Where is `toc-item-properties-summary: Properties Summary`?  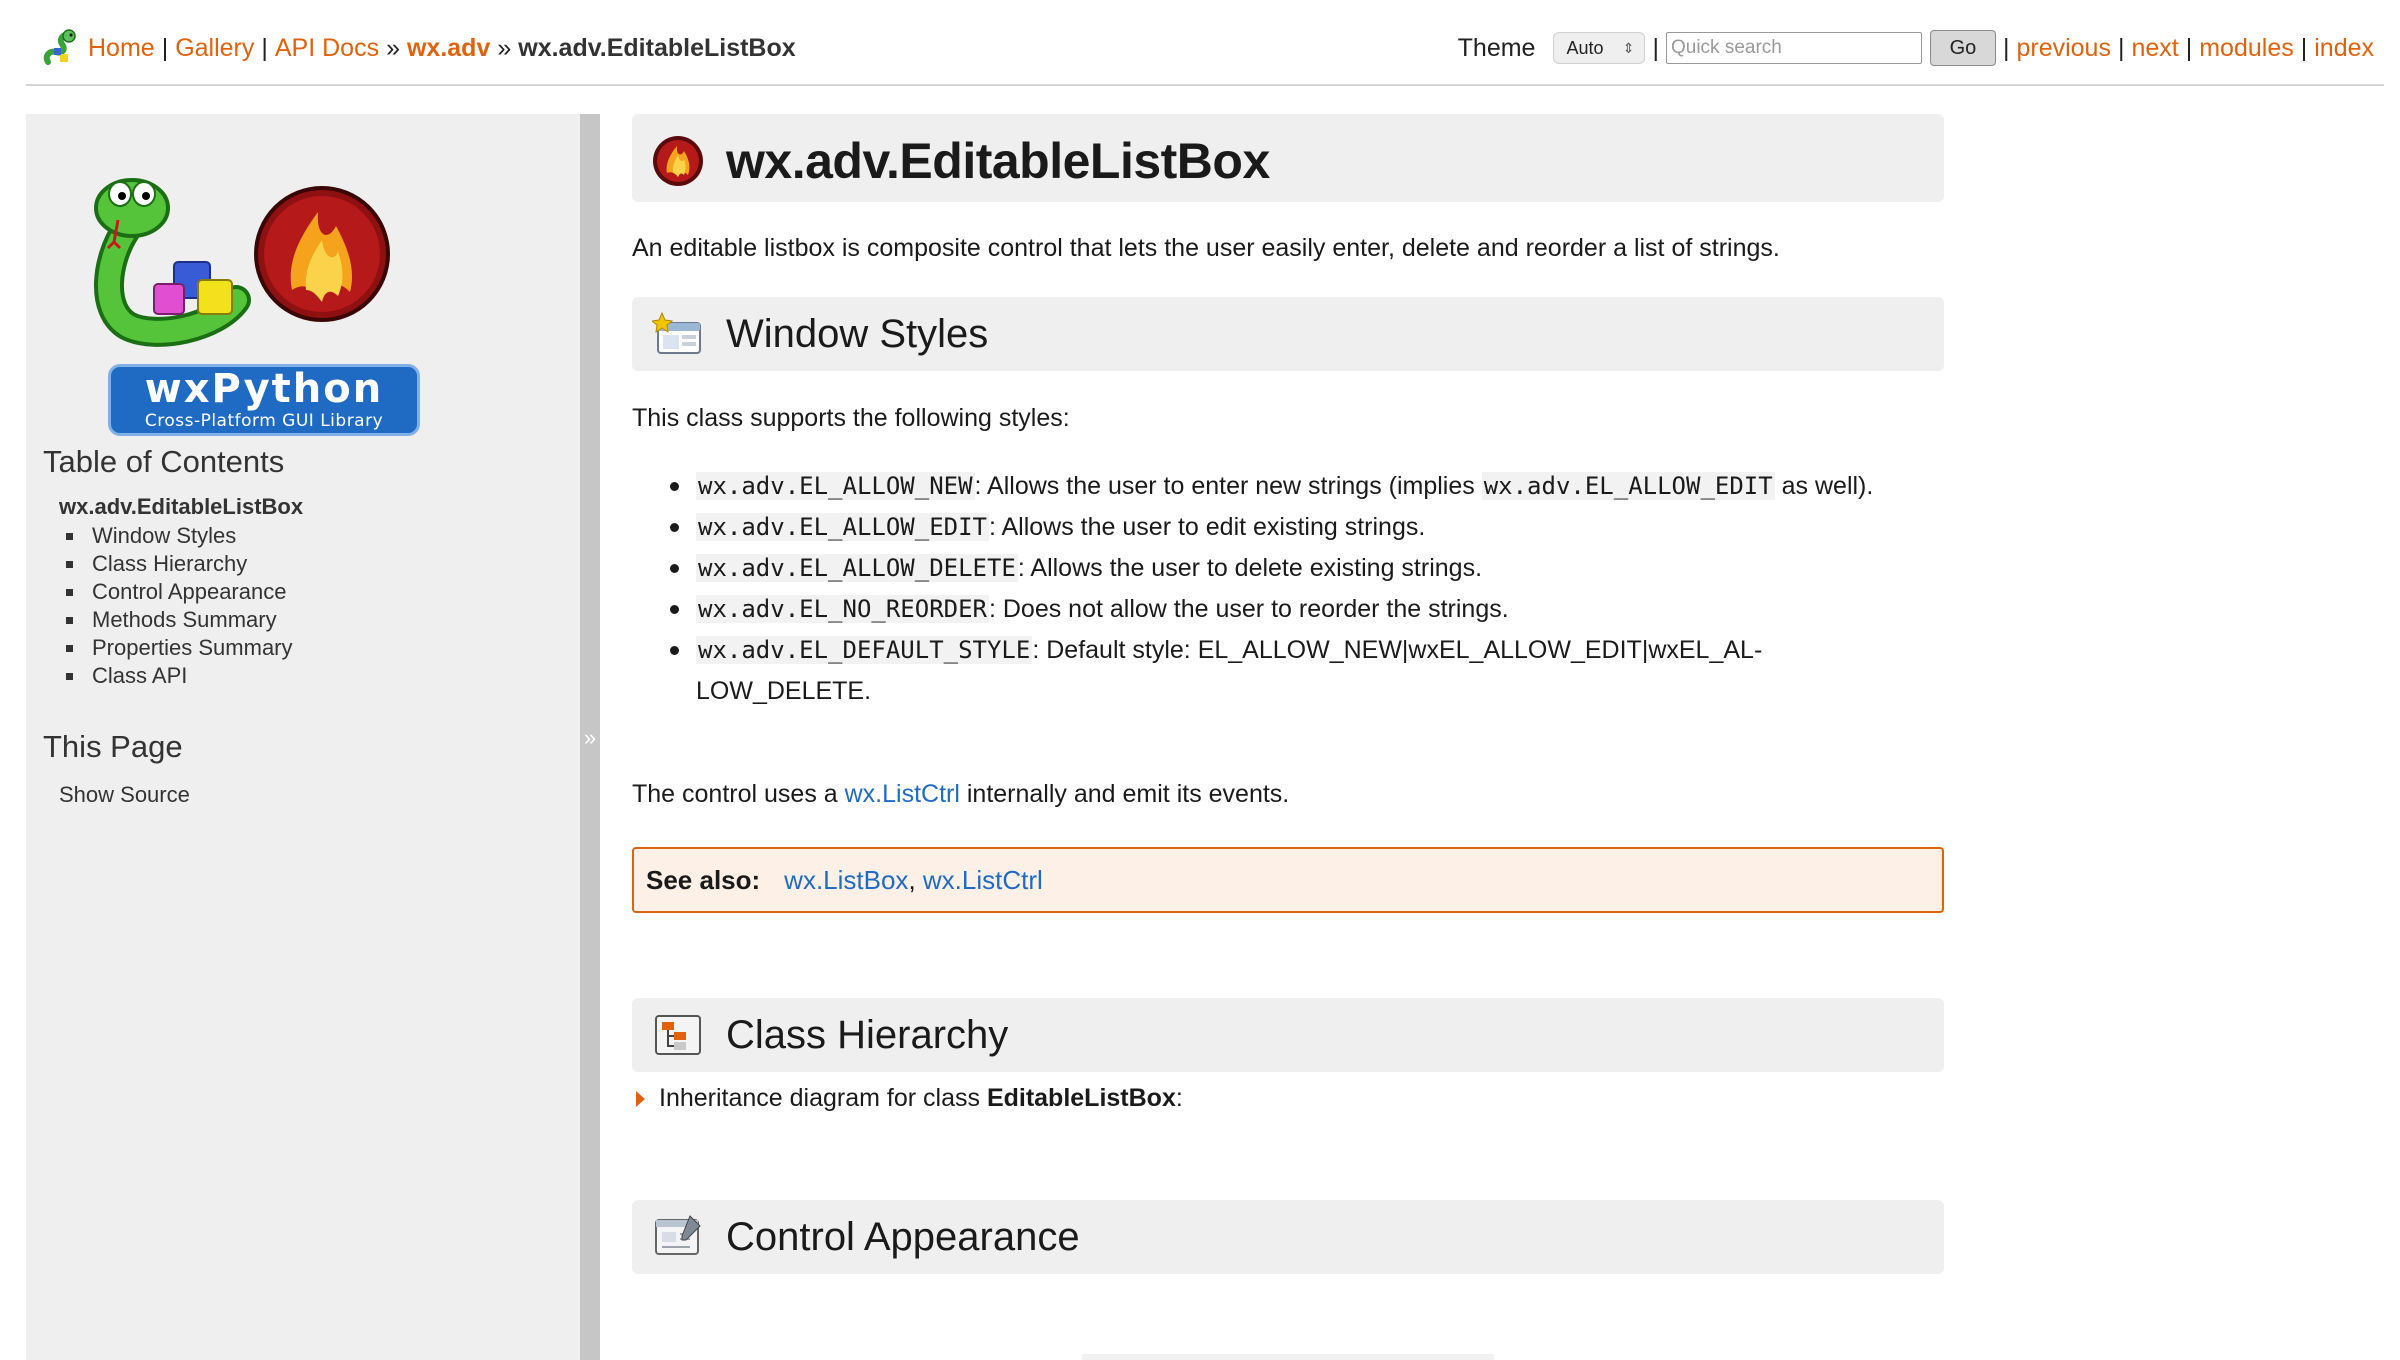
toc-item-properties-summary: Properties Summary is located at coordinates (179, 648).